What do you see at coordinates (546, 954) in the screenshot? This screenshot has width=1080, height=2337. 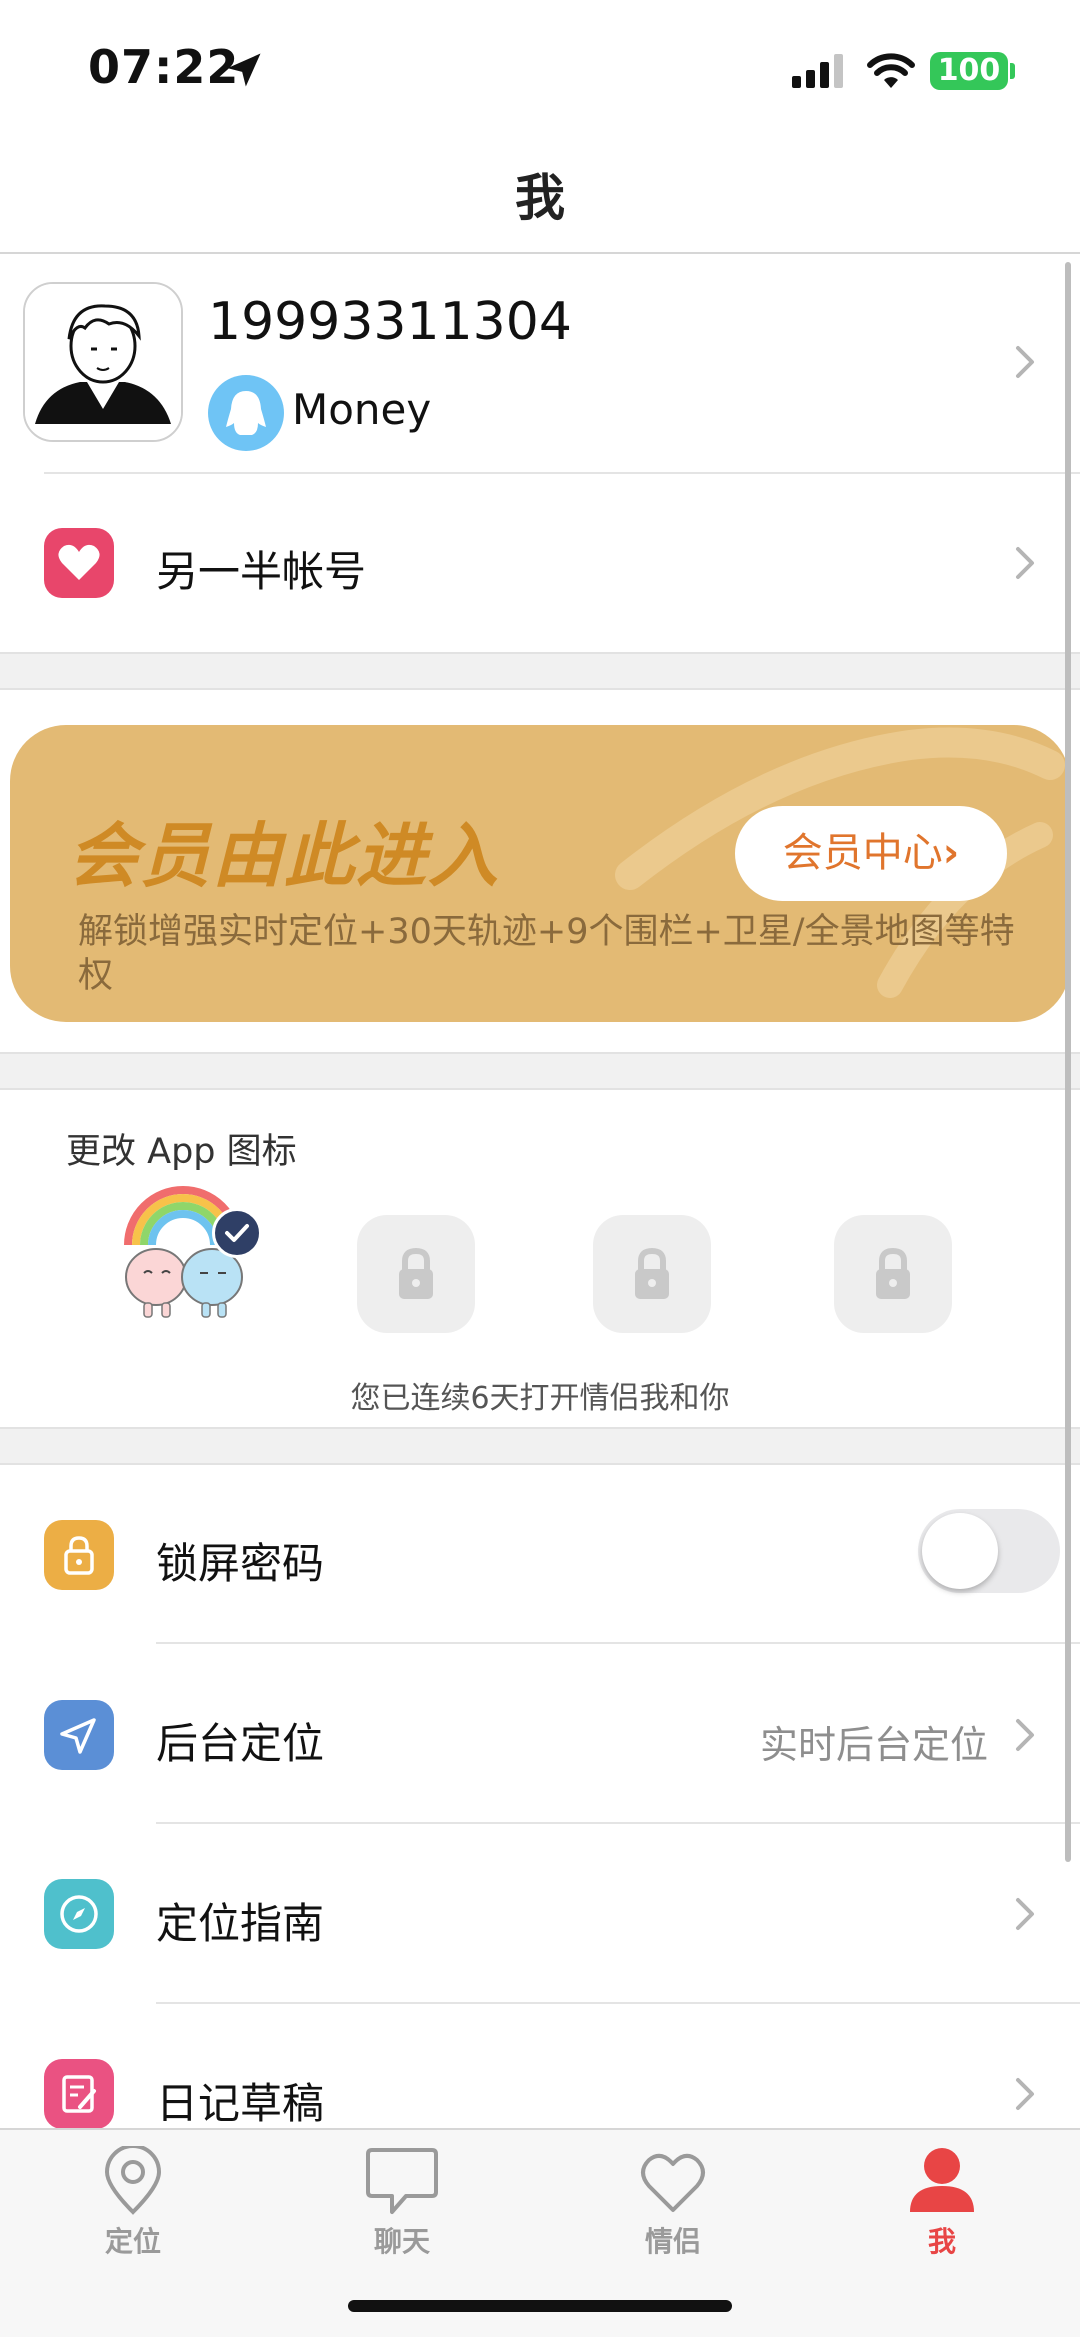 I see `vip-description: 解锁增强实时定位+30天轨迹+9个围栏+卫星/全景地图等特权` at bounding box center [546, 954].